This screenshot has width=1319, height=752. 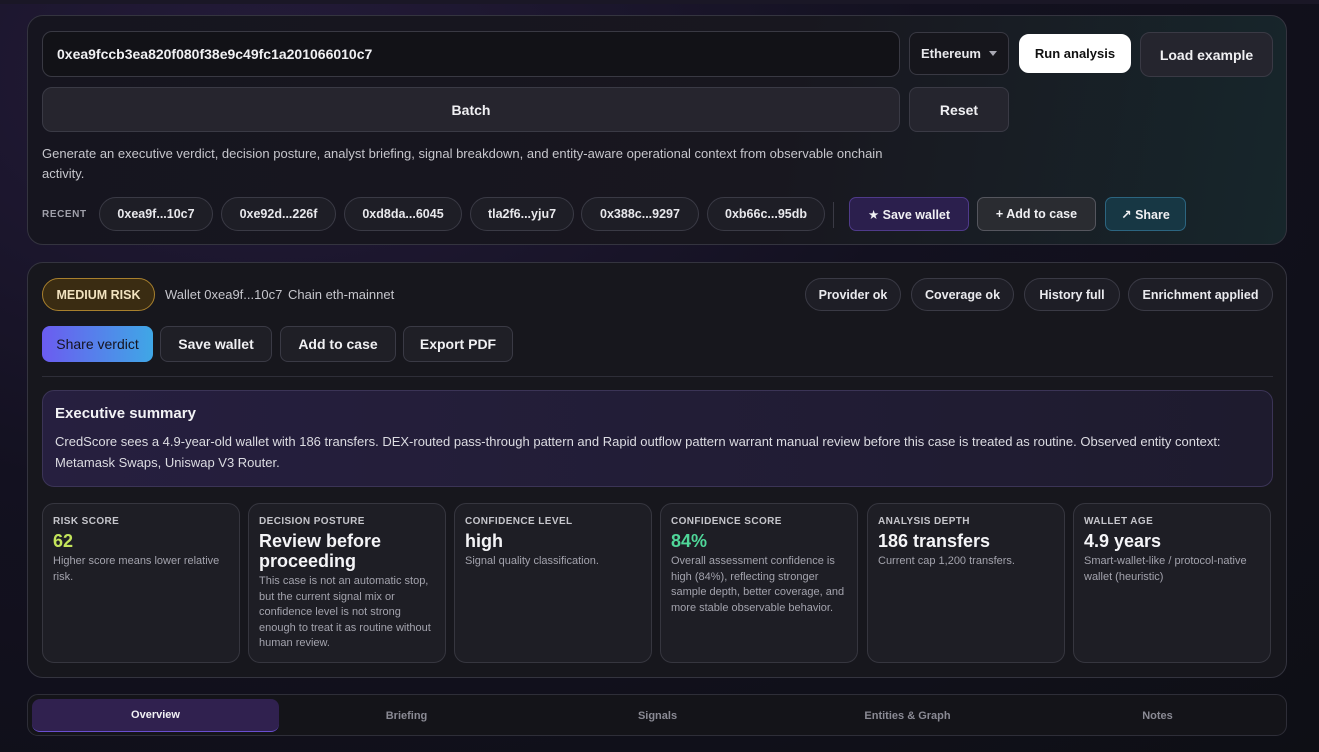 I want to click on batch-button: Batch, so click(x=471, y=109).